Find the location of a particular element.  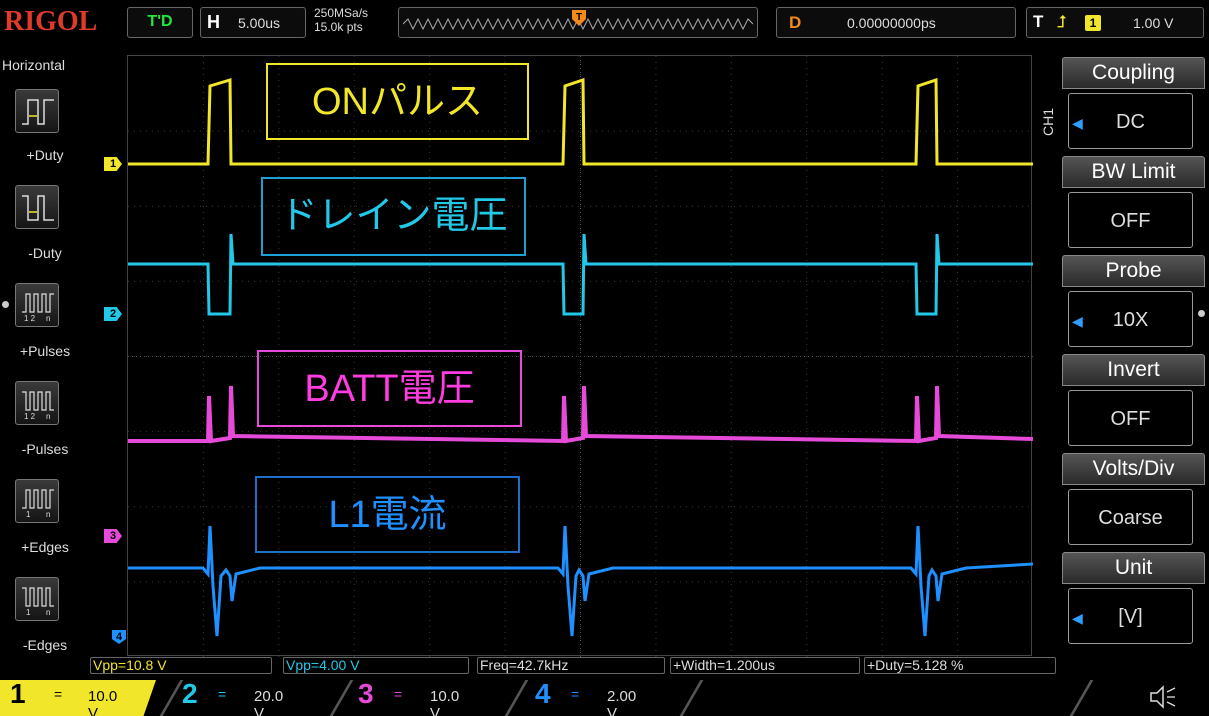

horizontal-key: H is located at coordinates (213, 22).